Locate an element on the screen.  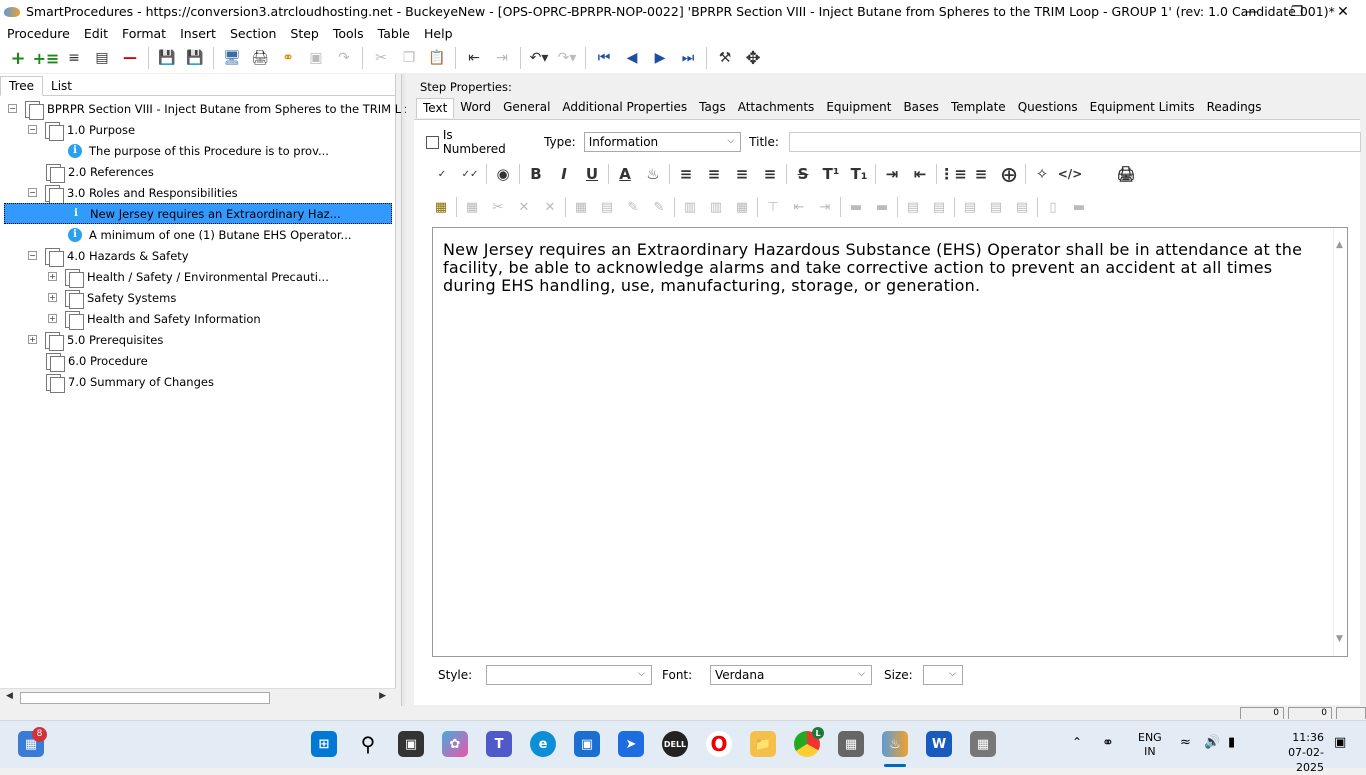
tab-template: Template is located at coordinates (978, 108).